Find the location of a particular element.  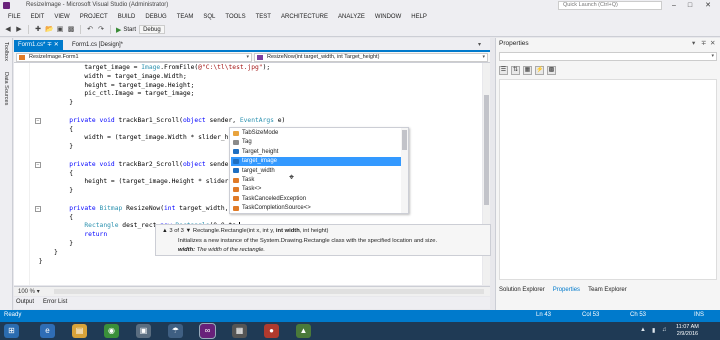

visual-studio-taskbar-icon: ∞ is located at coordinates (207, 331).